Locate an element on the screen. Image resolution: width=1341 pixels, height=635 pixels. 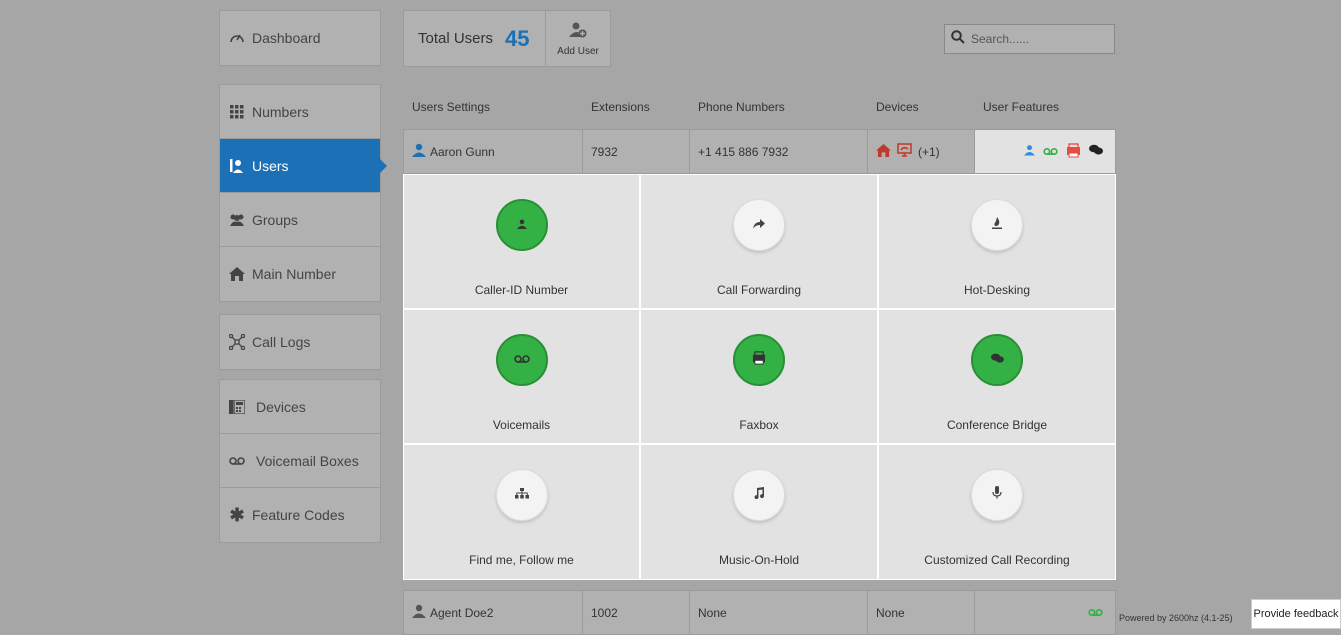
feature-label: Voicemails is located at coordinates (521, 425).